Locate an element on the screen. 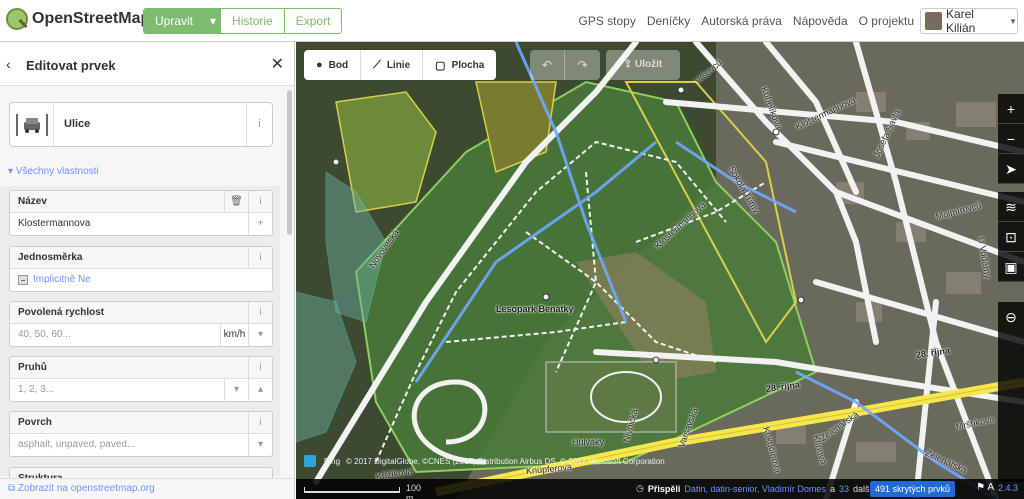 This screenshot has width=1024, height=499. nav-link-copyright: Autorská práva is located at coordinates (741, 21).